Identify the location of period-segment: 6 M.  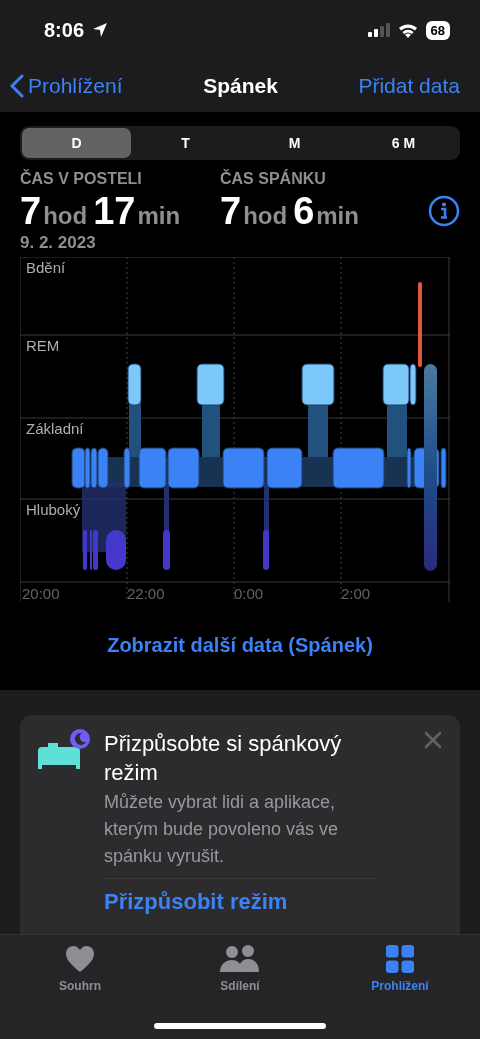
(403, 143).